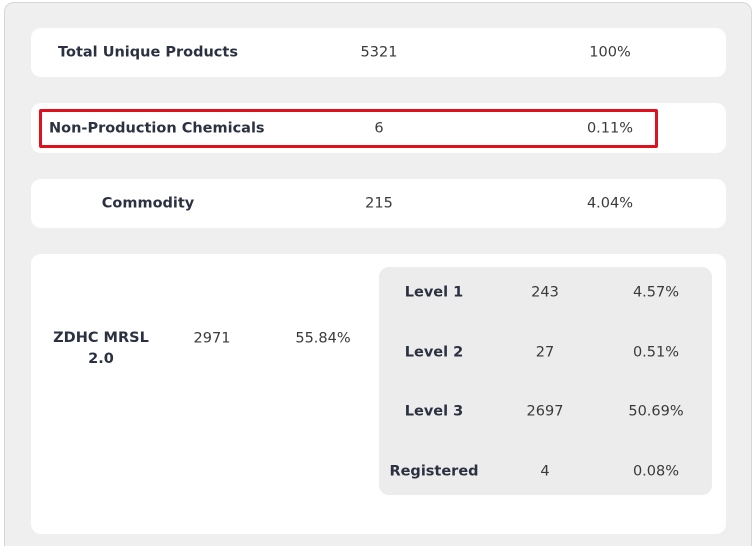 The width and height of the screenshot is (756, 546). Describe the element at coordinates (379, 52) in the screenshot. I see `total-unique-products-count: 5321` at that location.